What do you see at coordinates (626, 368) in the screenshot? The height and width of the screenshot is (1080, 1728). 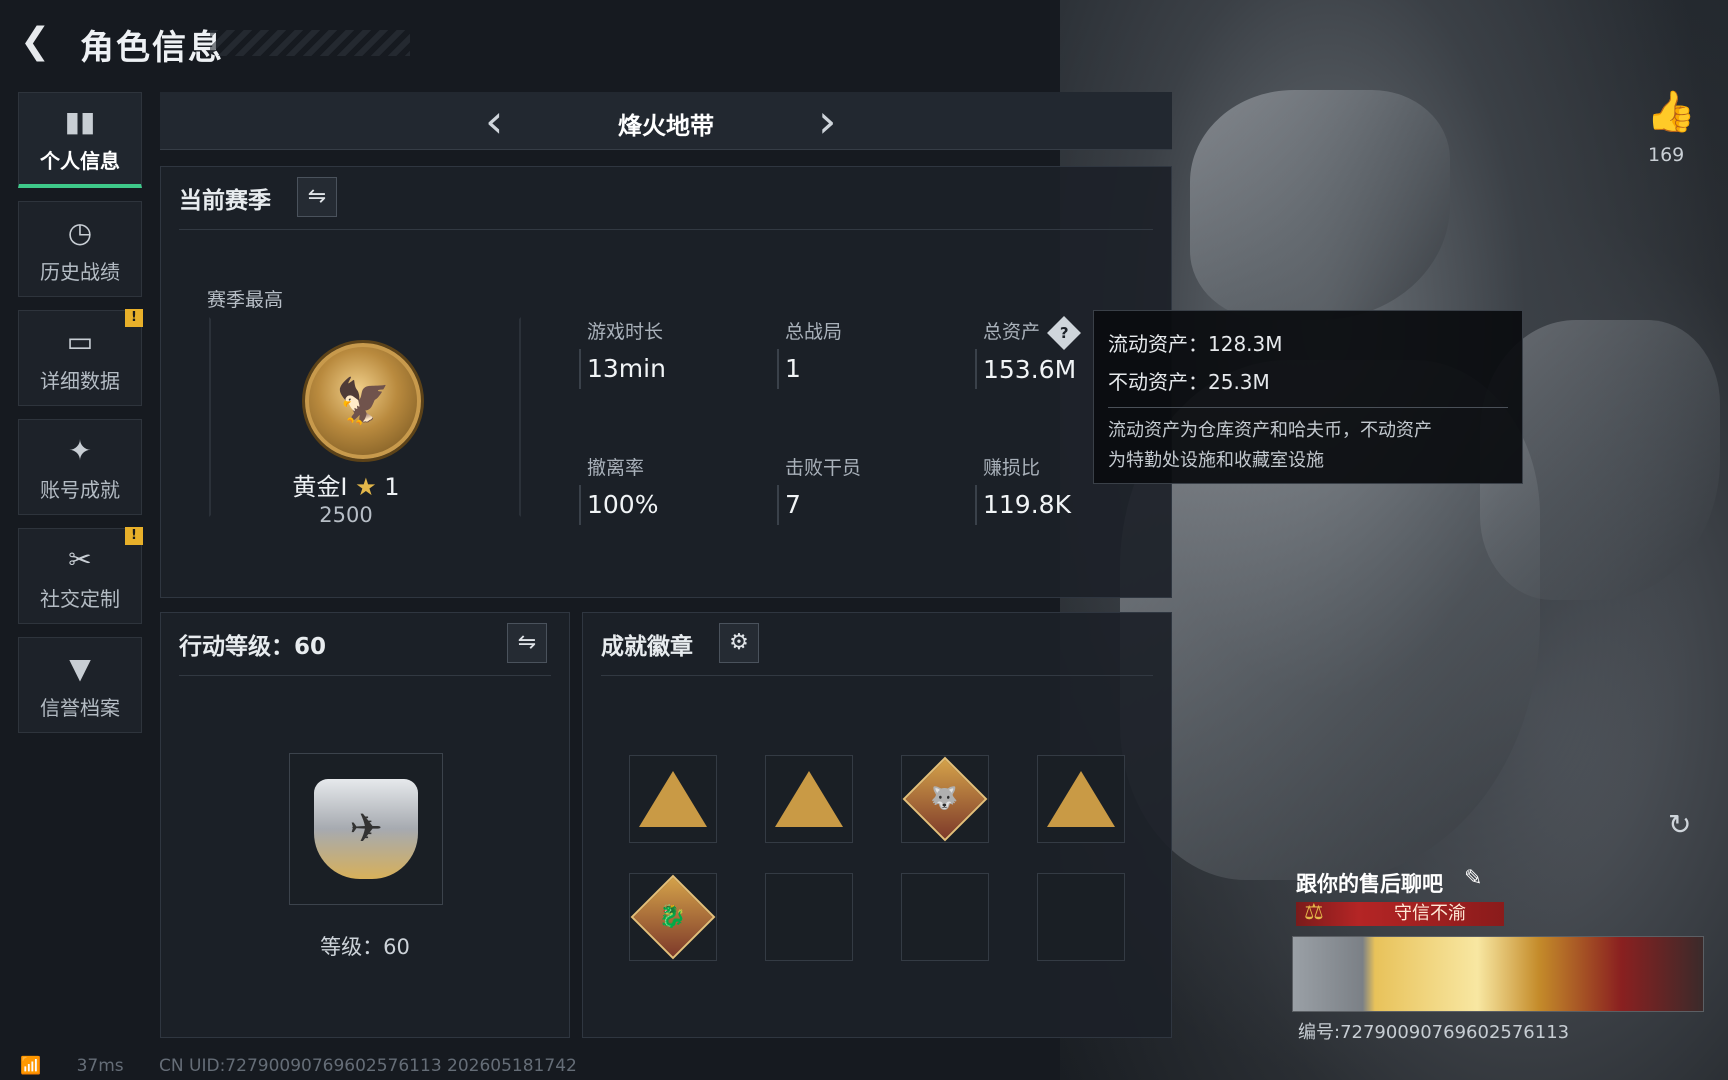 I see `stat-value: 13min` at bounding box center [626, 368].